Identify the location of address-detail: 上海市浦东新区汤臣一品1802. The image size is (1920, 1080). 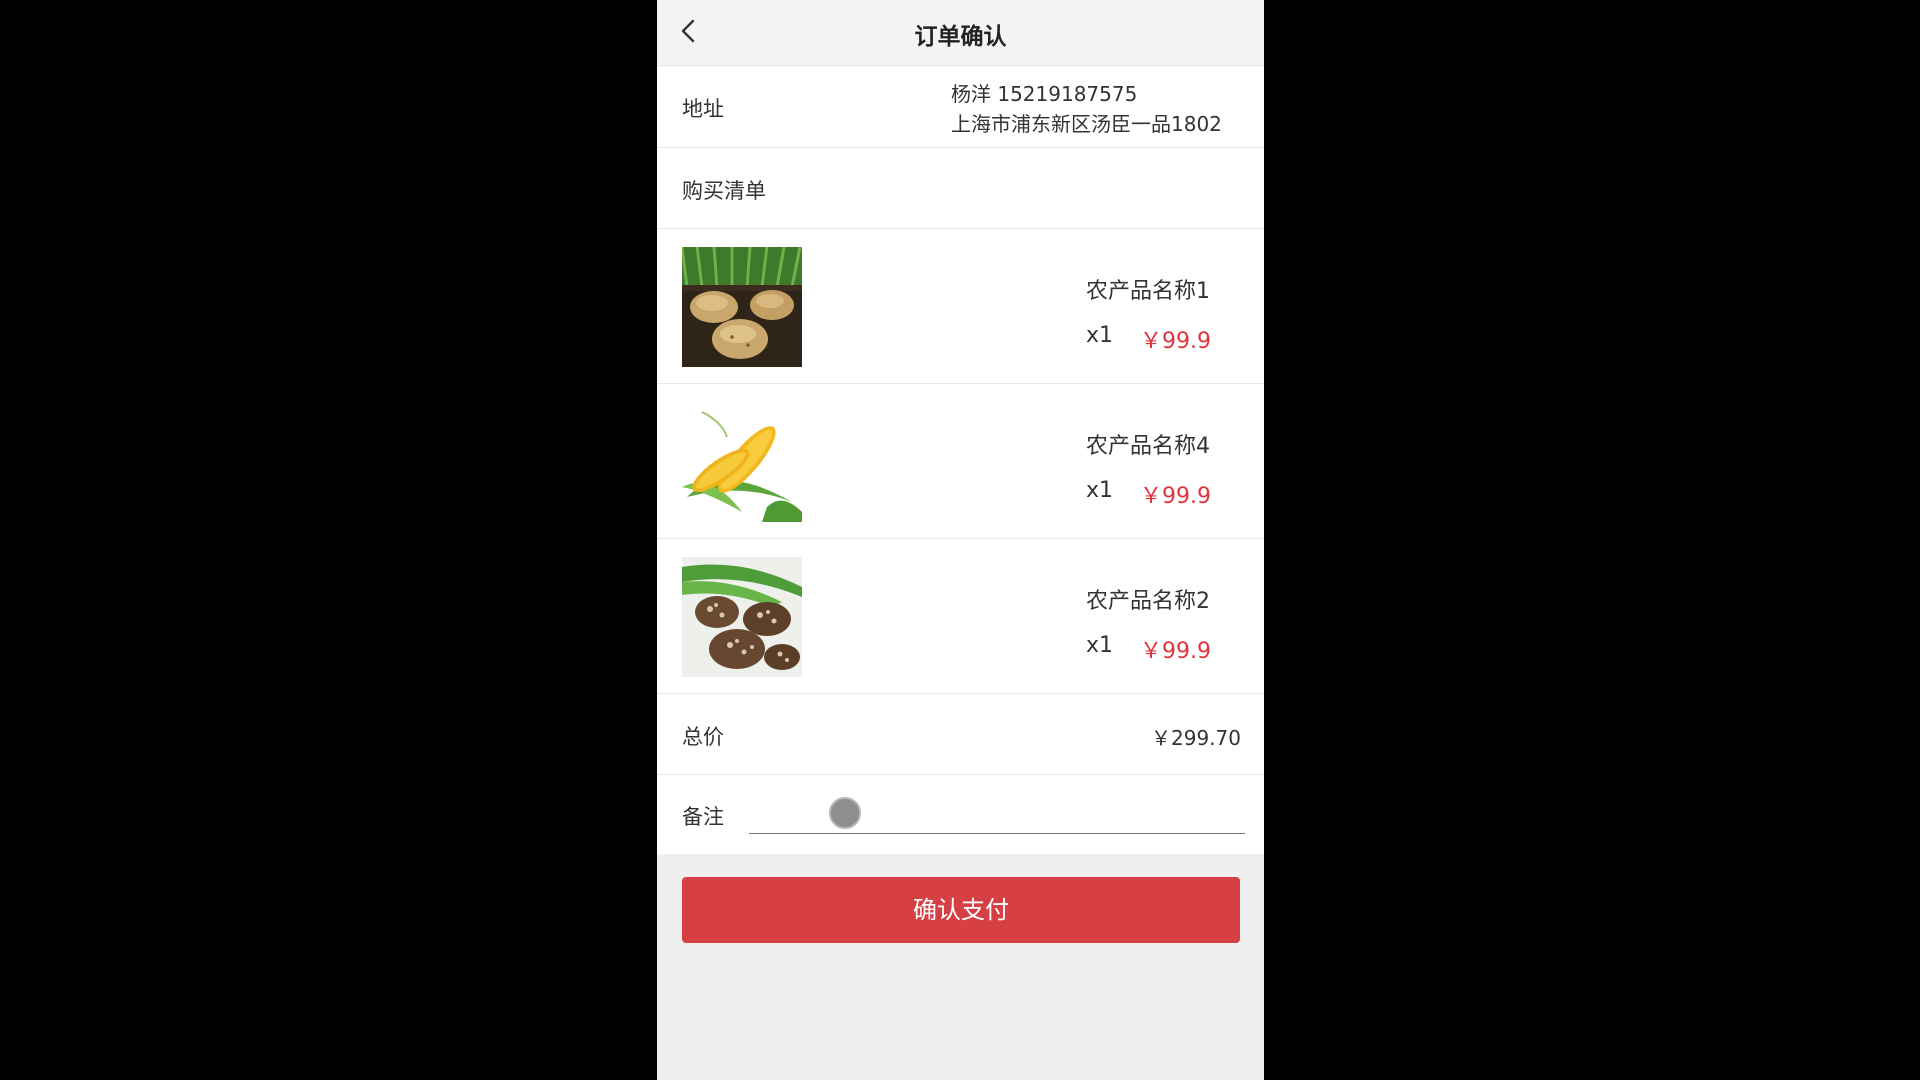
(1086, 124).